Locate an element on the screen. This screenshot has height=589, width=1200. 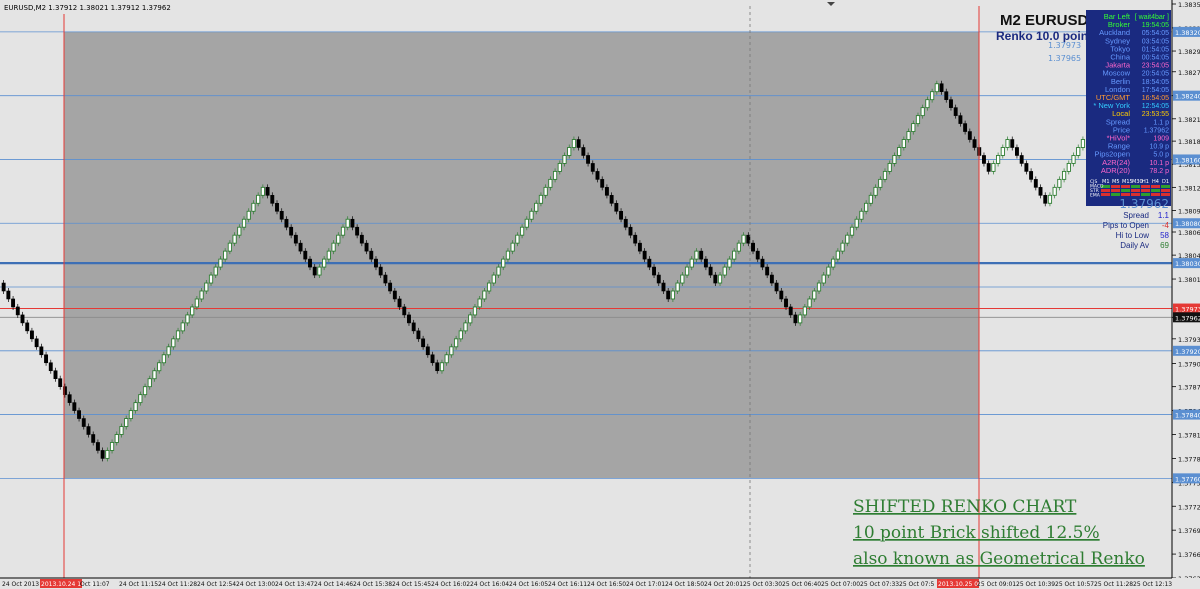
x-tick-label: 24 Oct 16:50 is located at coordinates (606, 584).